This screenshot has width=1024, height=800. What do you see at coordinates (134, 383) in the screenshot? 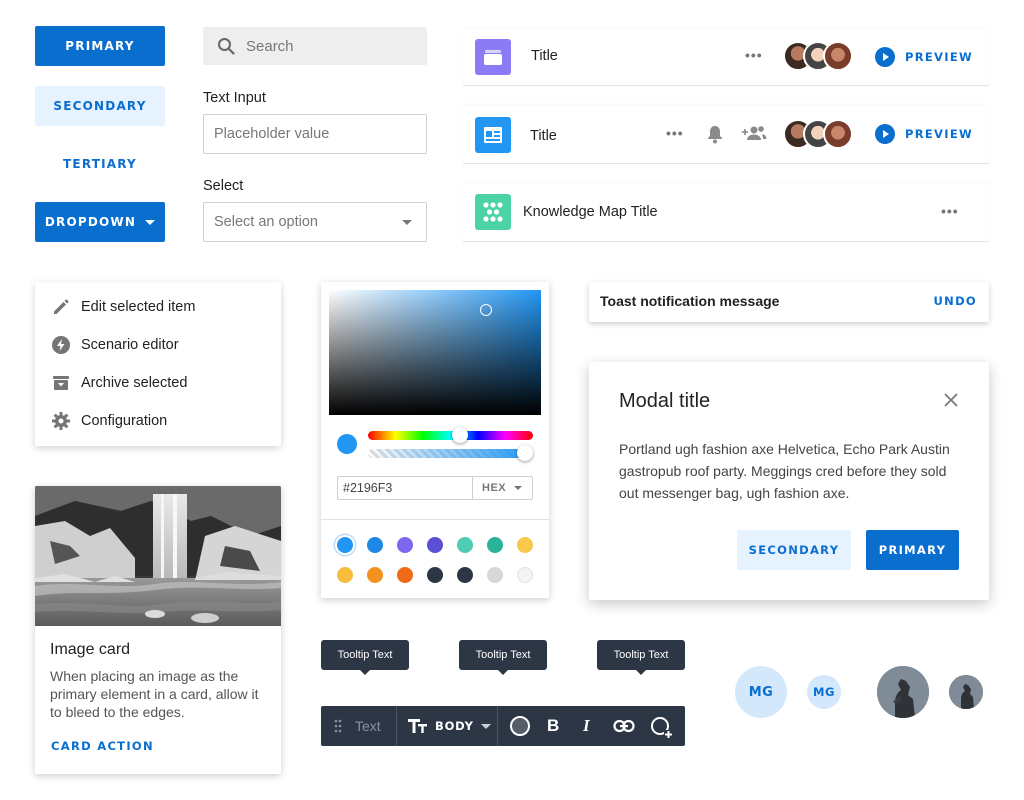
I see `menu-item-label: Archive selected` at bounding box center [134, 383].